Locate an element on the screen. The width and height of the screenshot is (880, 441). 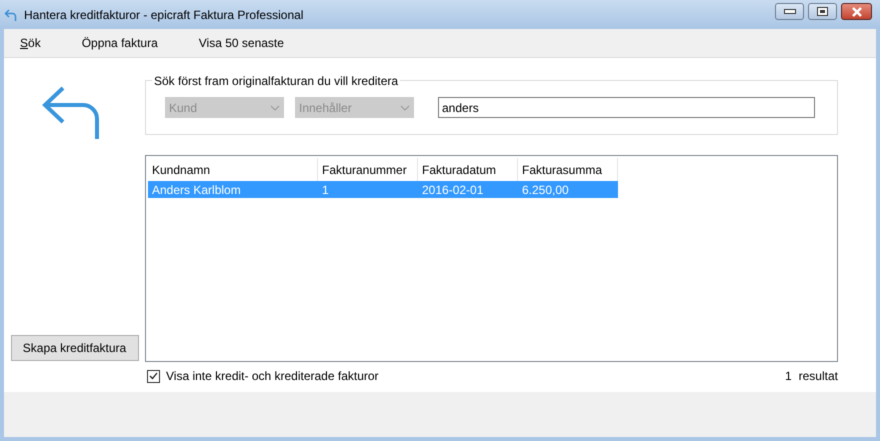
menu-item: Visa 50 senaste is located at coordinates (241, 43).